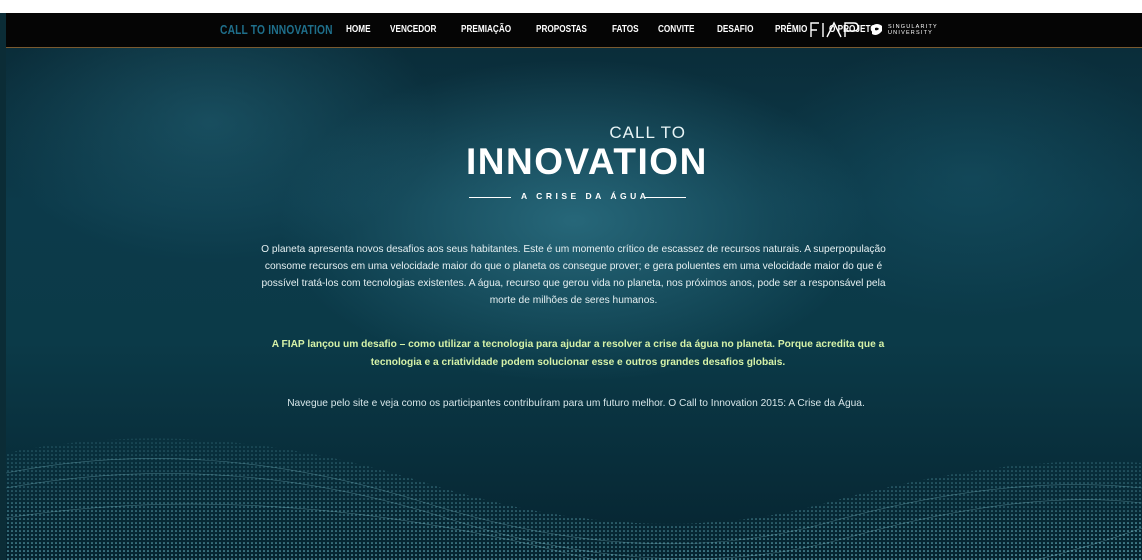 This screenshot has width=1142, height=560. I want to click on nav-item-home: HOME, so click(358, 29).